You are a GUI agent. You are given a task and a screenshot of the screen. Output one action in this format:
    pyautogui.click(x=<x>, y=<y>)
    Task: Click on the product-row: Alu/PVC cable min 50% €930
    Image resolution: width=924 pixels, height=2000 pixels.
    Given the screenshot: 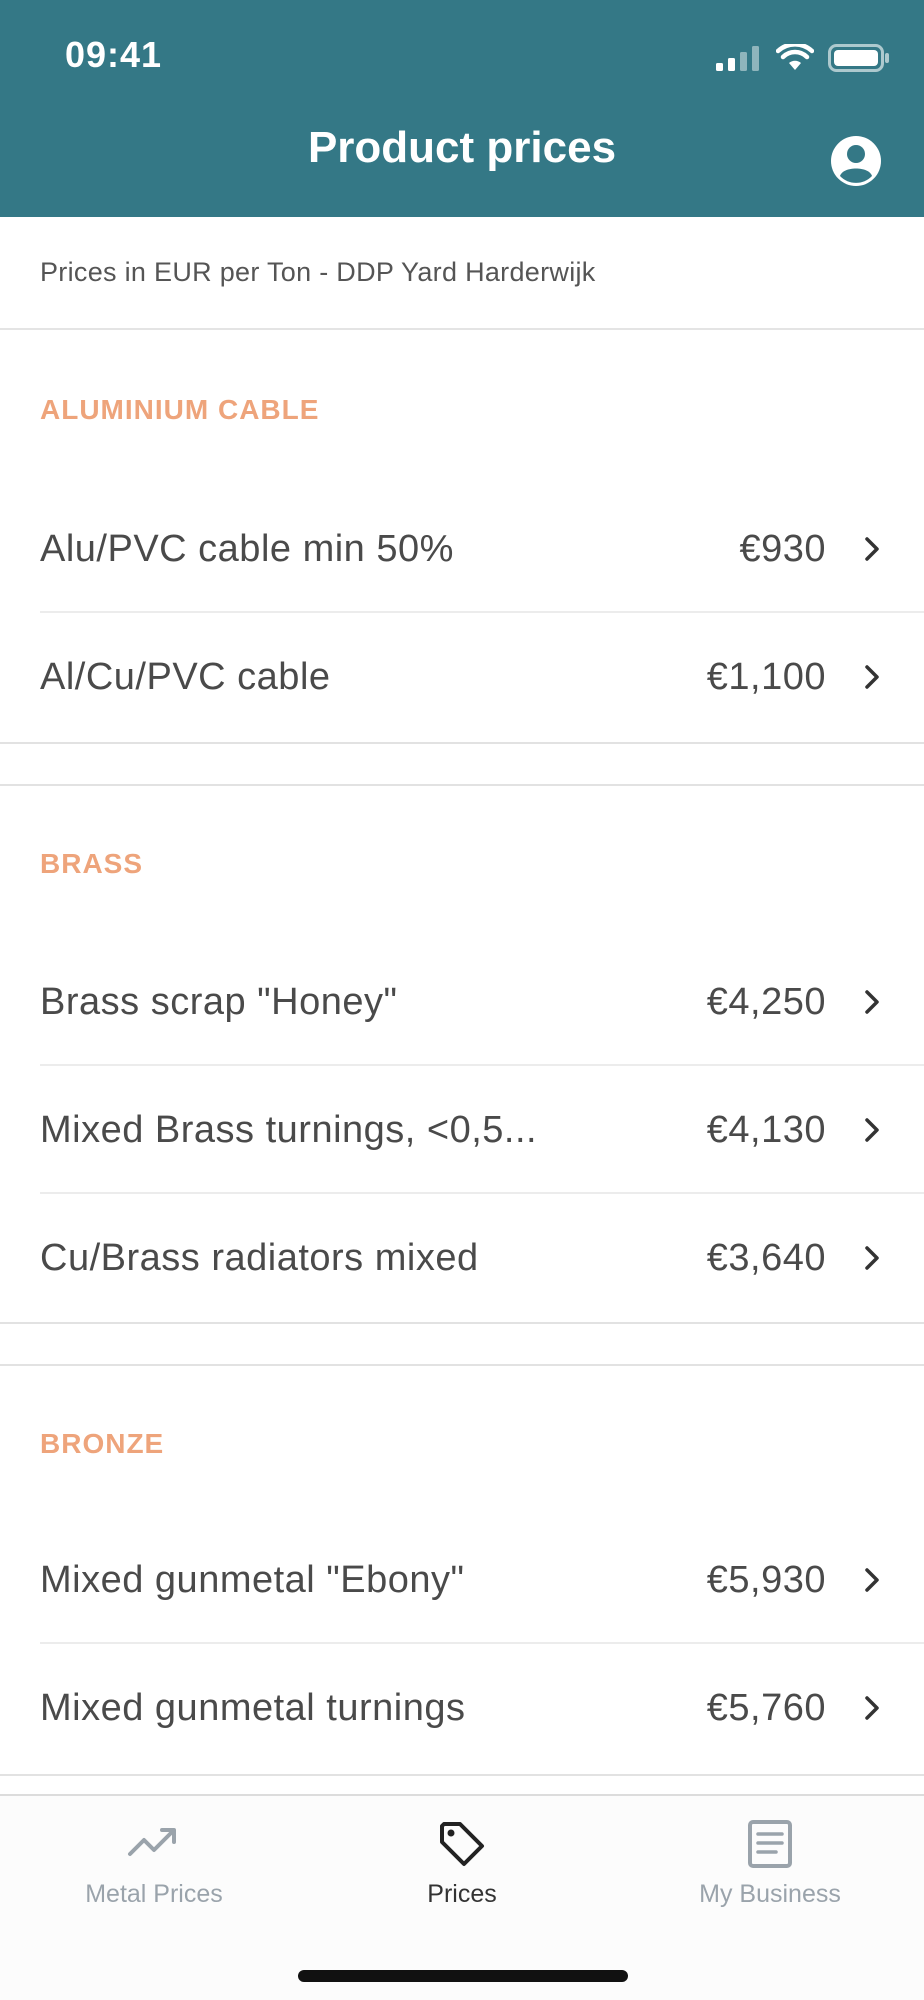 What is the action you would take?
    pyautogui.click(x=462, y=549)
    